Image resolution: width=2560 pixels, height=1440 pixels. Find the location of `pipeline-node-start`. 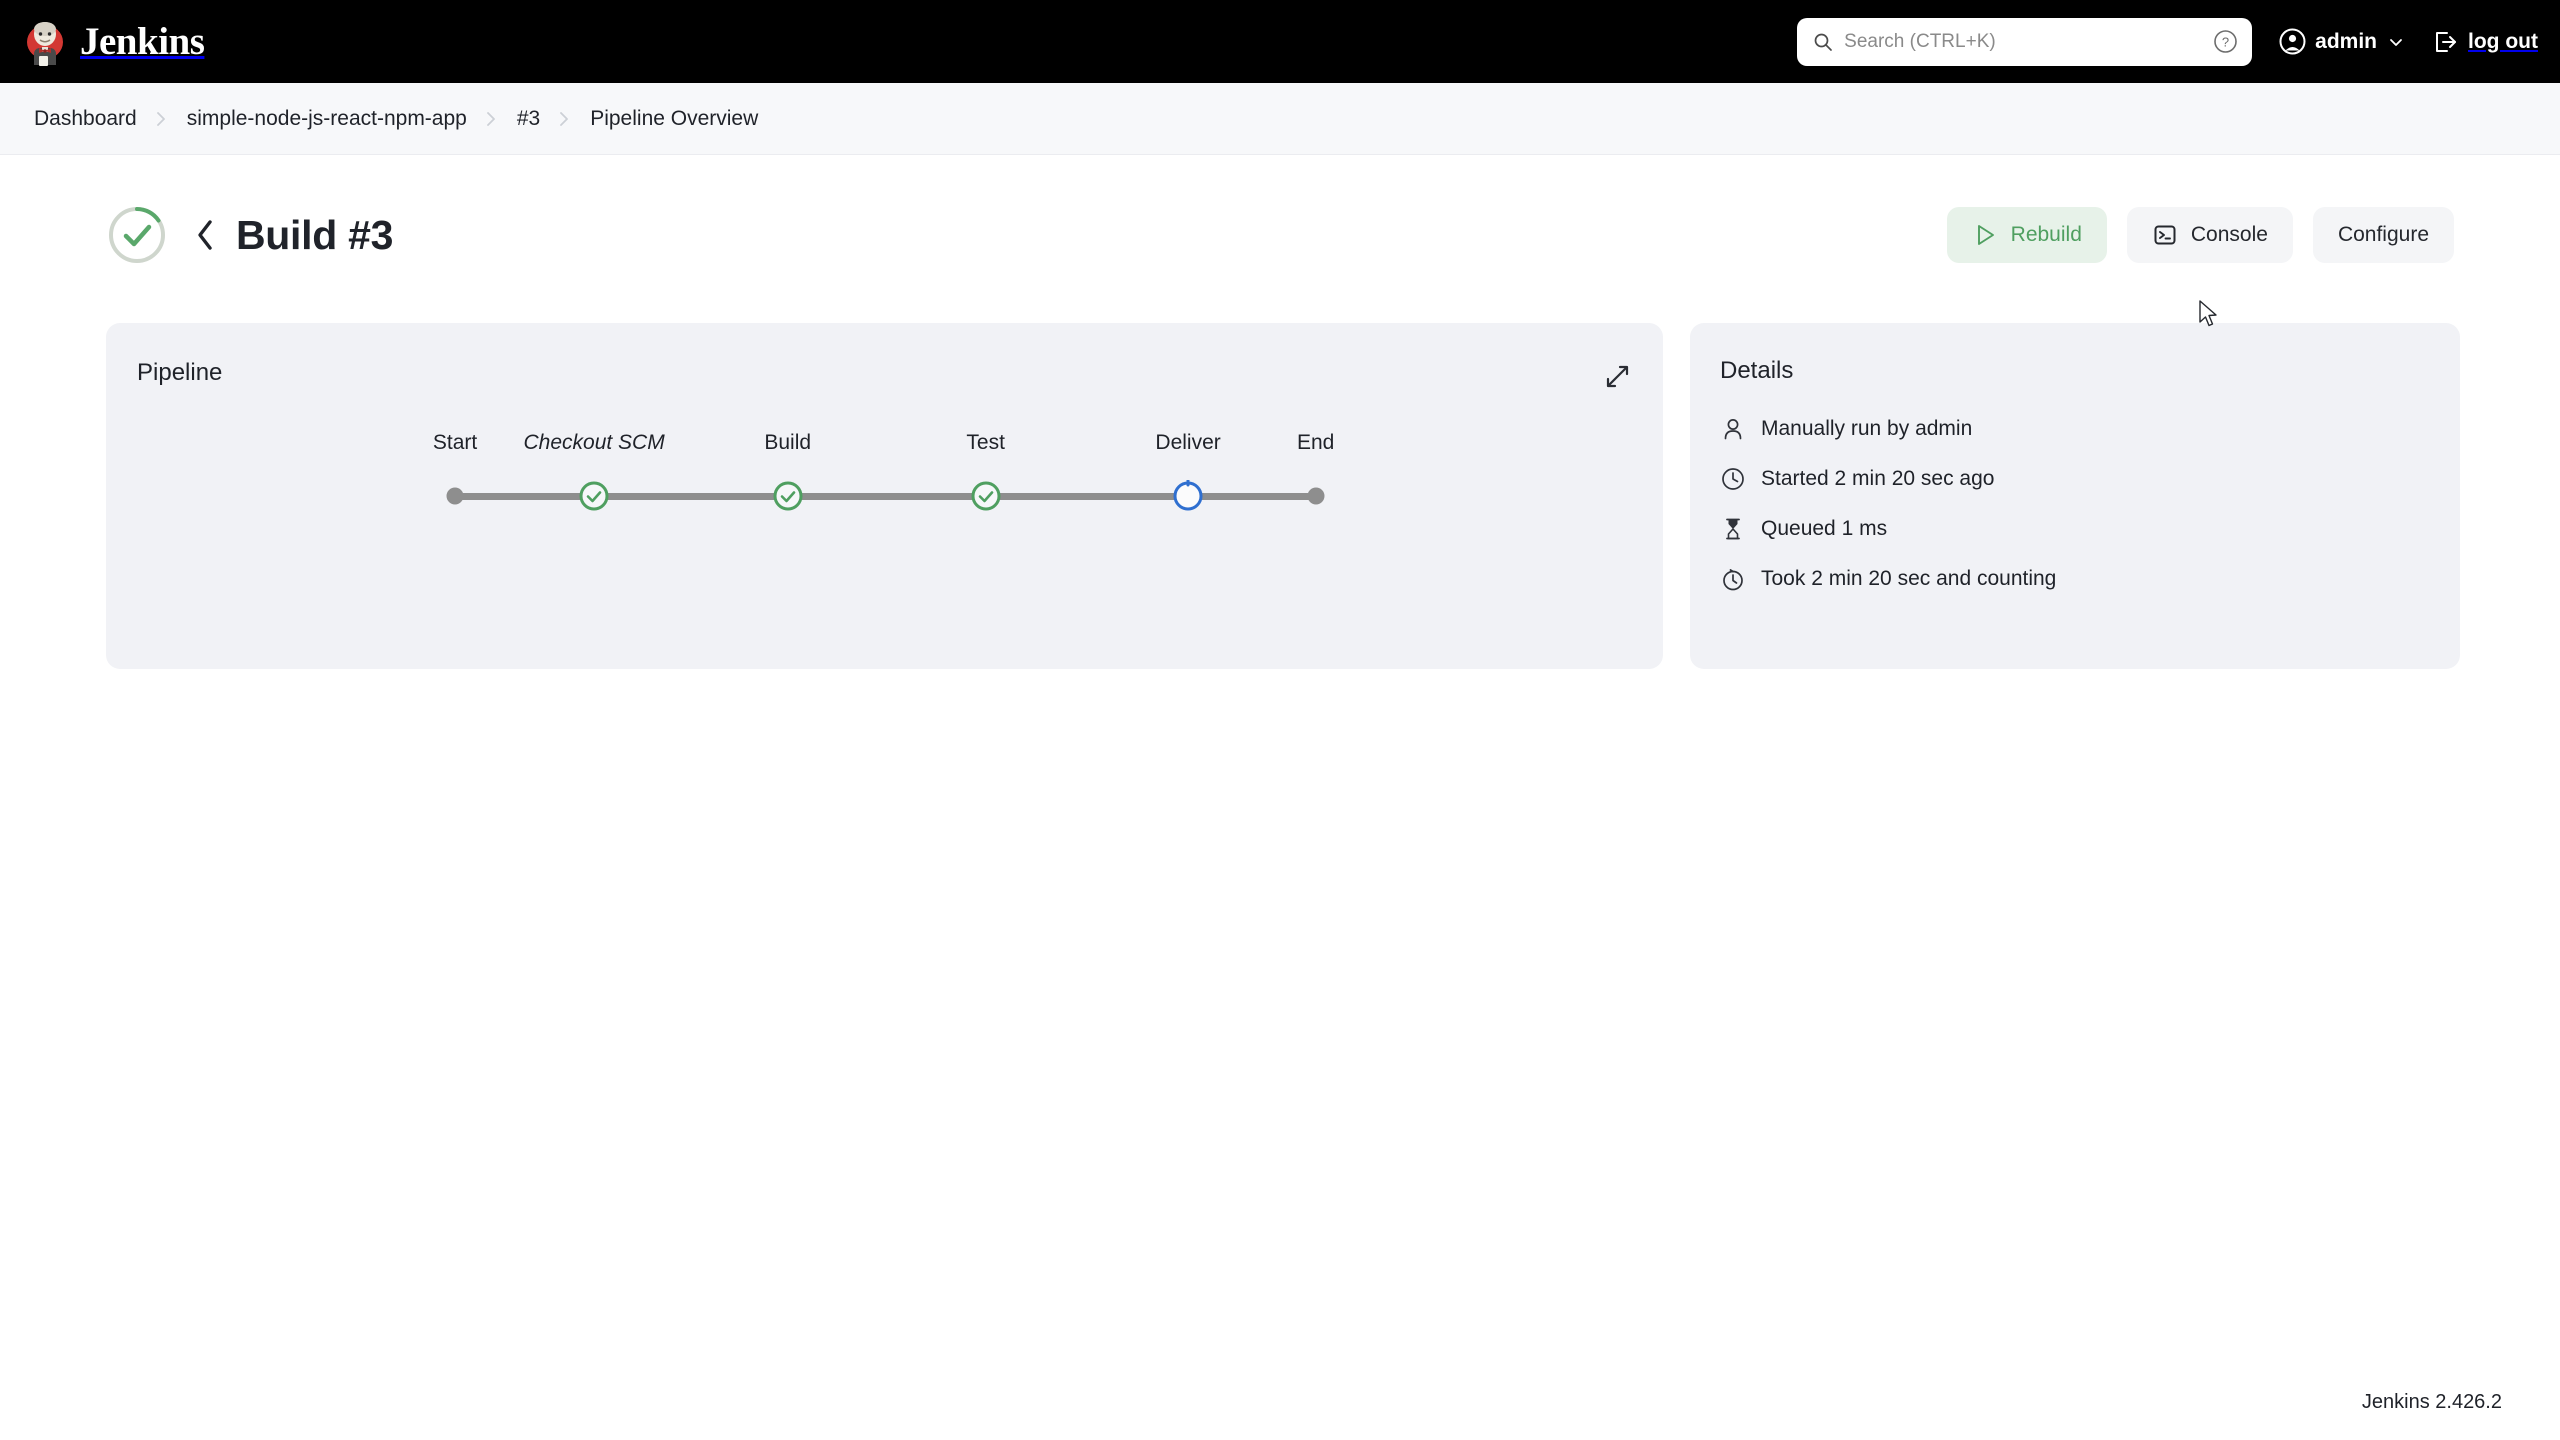

pipeline-node-start is located at coordinates (455, 496).